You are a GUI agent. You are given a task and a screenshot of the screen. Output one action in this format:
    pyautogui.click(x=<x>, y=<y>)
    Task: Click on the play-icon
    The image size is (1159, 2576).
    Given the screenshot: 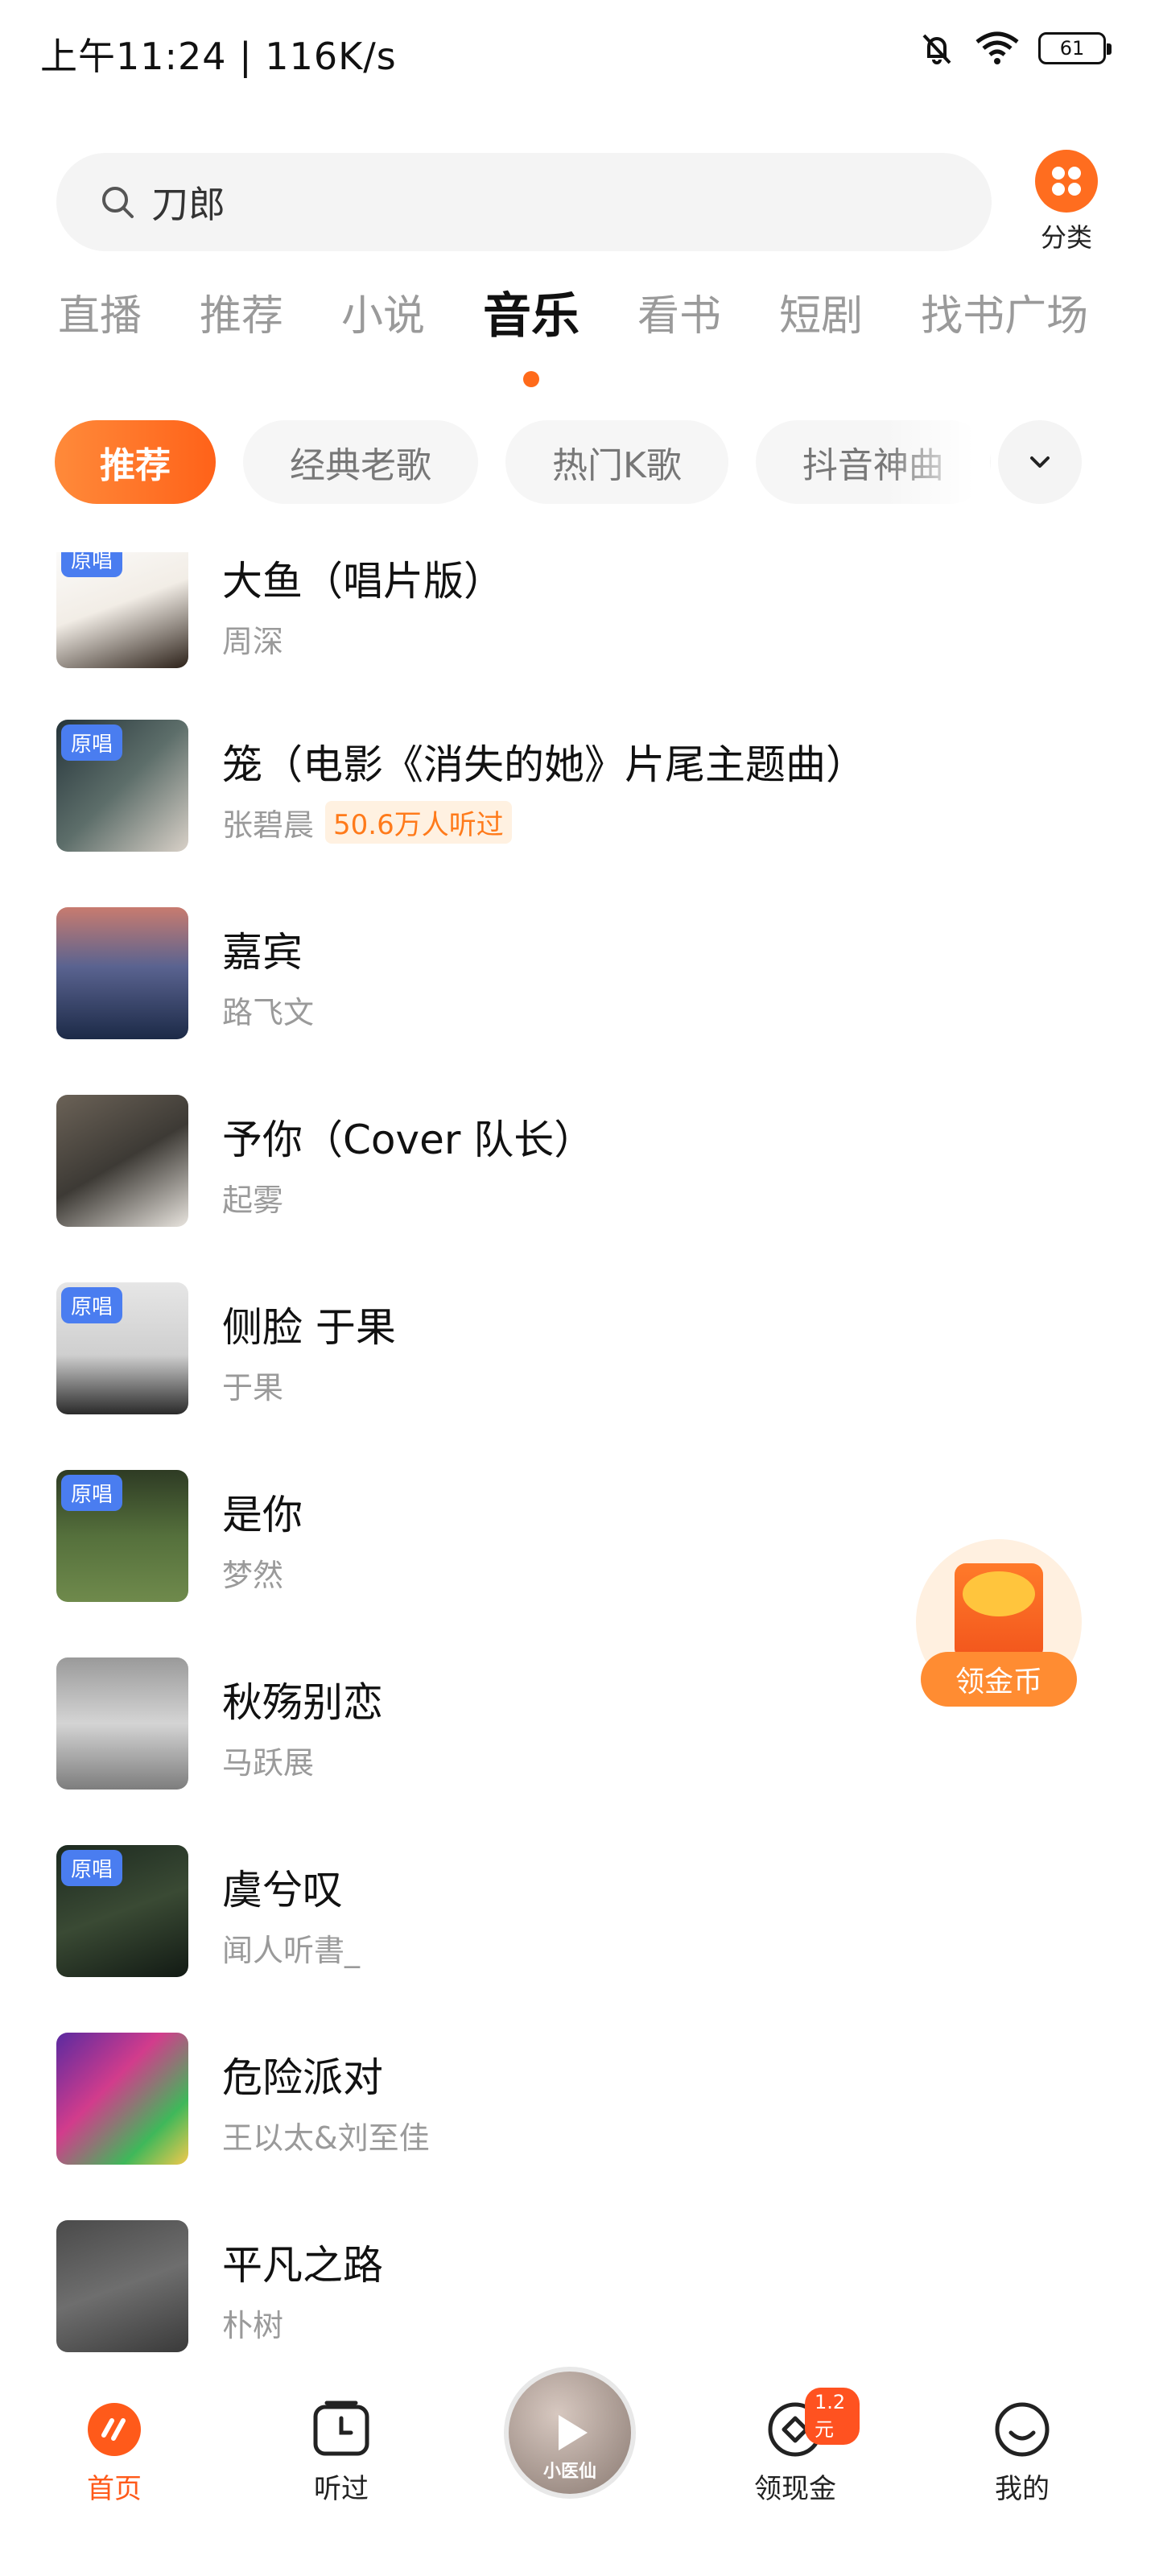 What is the action you would take?
    pyautogui.click(x=573, y=2432)
    